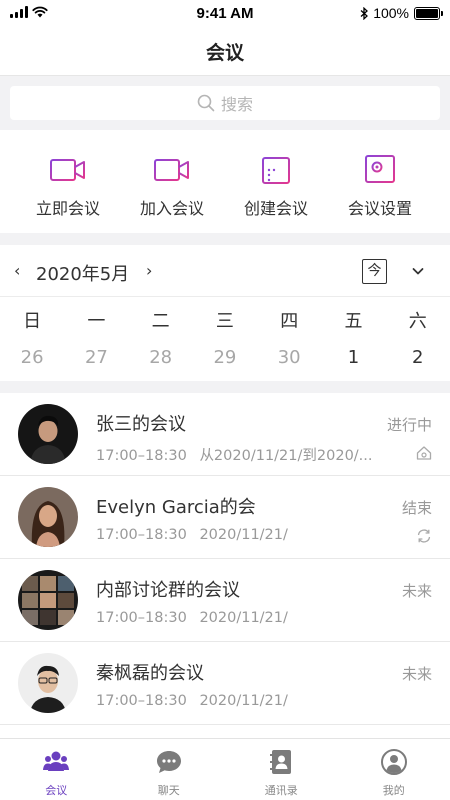  I want to click on calendar-date: 27, so click(96, 359).